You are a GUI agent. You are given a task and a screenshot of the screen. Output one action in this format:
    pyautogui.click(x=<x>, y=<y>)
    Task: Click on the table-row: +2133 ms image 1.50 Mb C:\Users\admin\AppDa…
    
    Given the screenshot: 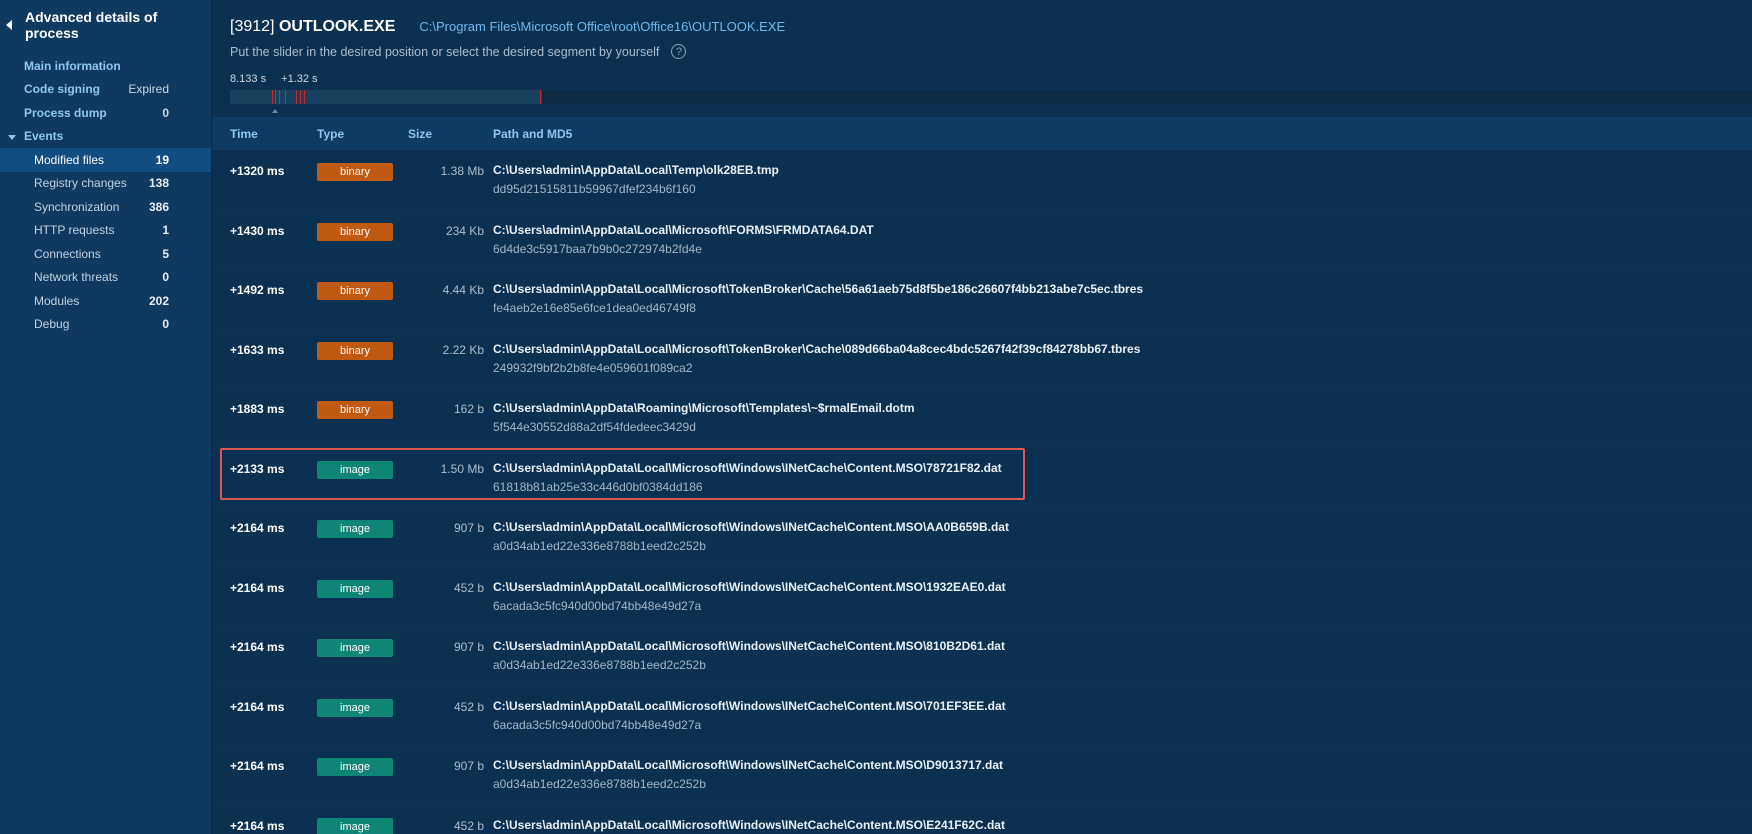 What is the action you would take?
    pyautogui.click(x=982, y=477)
    